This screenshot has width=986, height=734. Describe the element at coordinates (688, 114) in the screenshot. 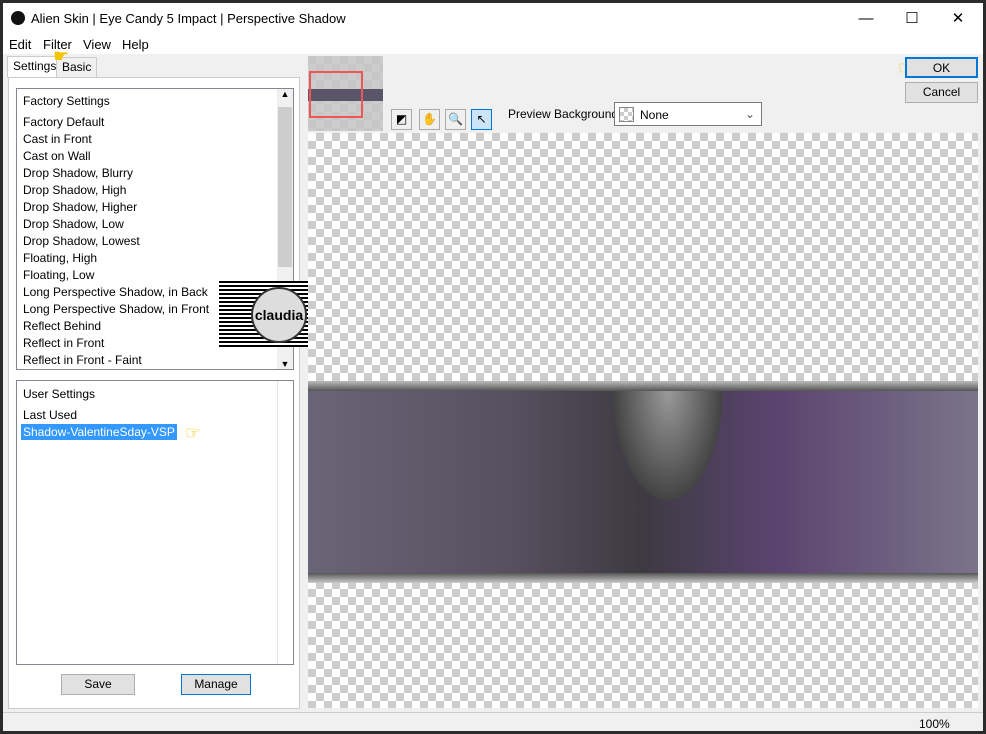

I see `preview-background-select: None ⌄` at that location.